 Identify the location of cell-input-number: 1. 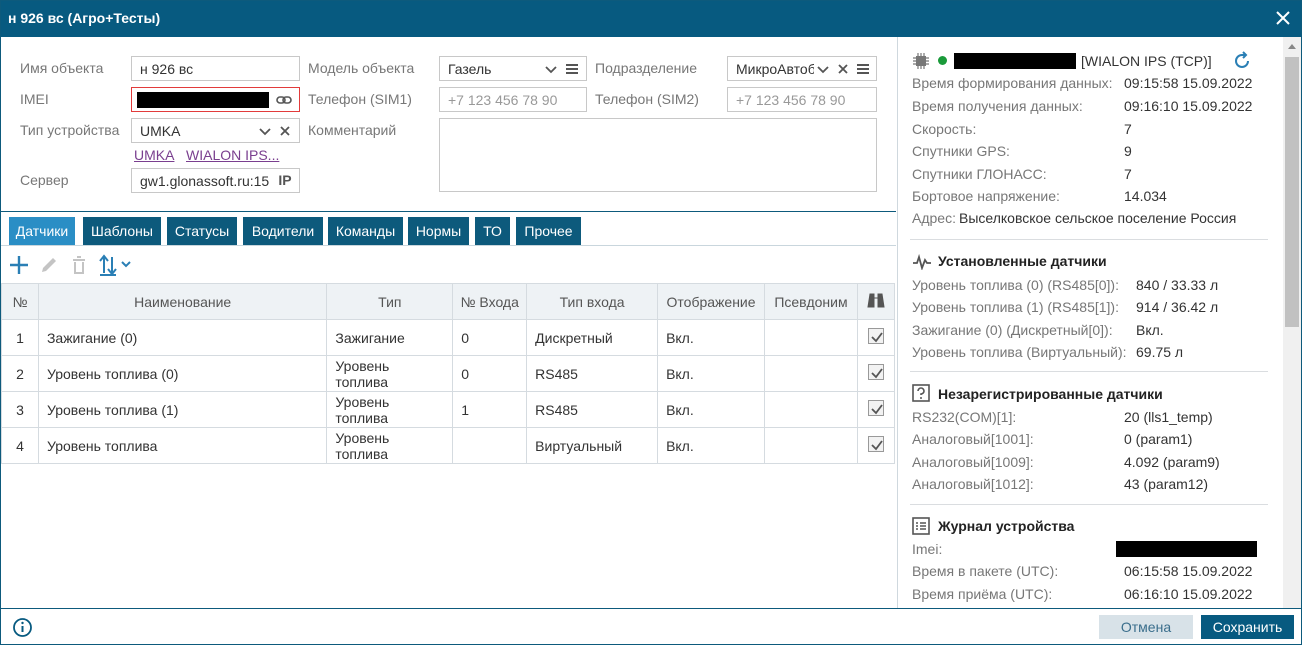
(490, 409).